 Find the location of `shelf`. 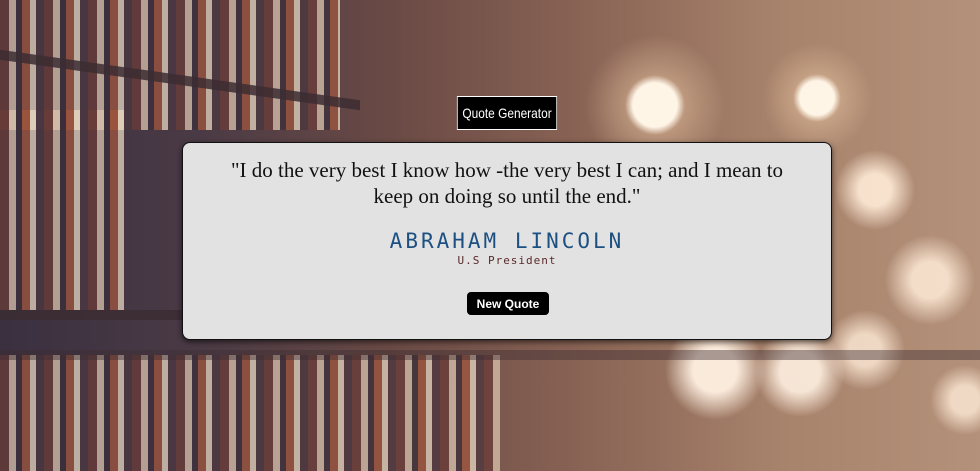

shelf is located at coordinates (490, 355).